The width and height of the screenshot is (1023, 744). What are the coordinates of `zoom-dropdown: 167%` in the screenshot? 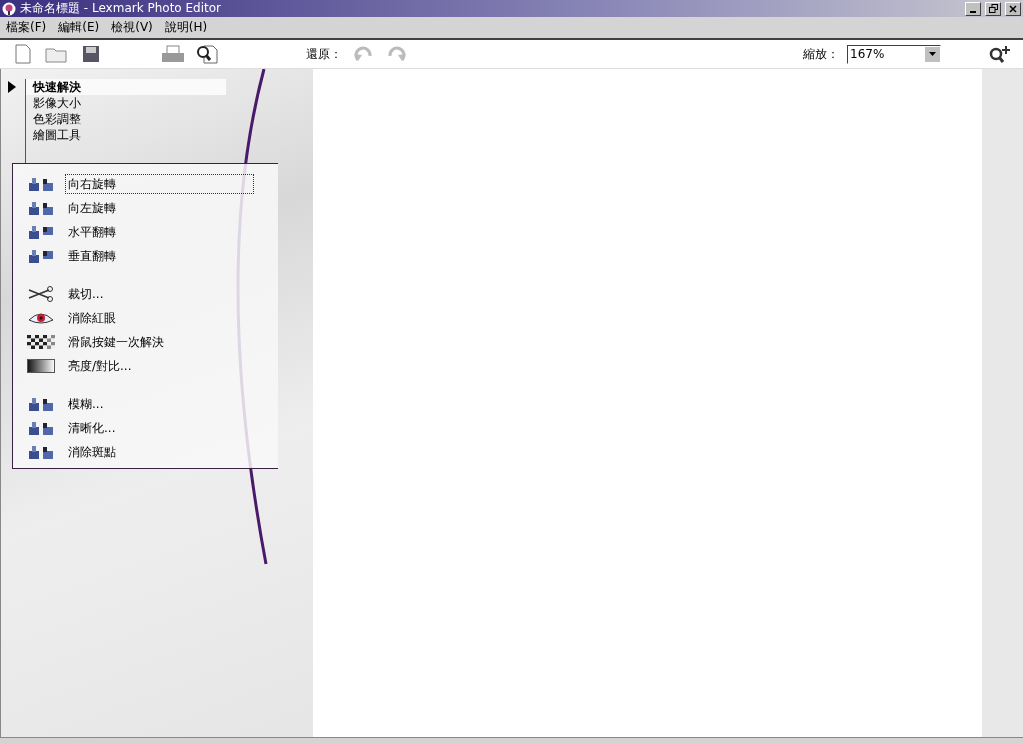 It's located at (894, 54).